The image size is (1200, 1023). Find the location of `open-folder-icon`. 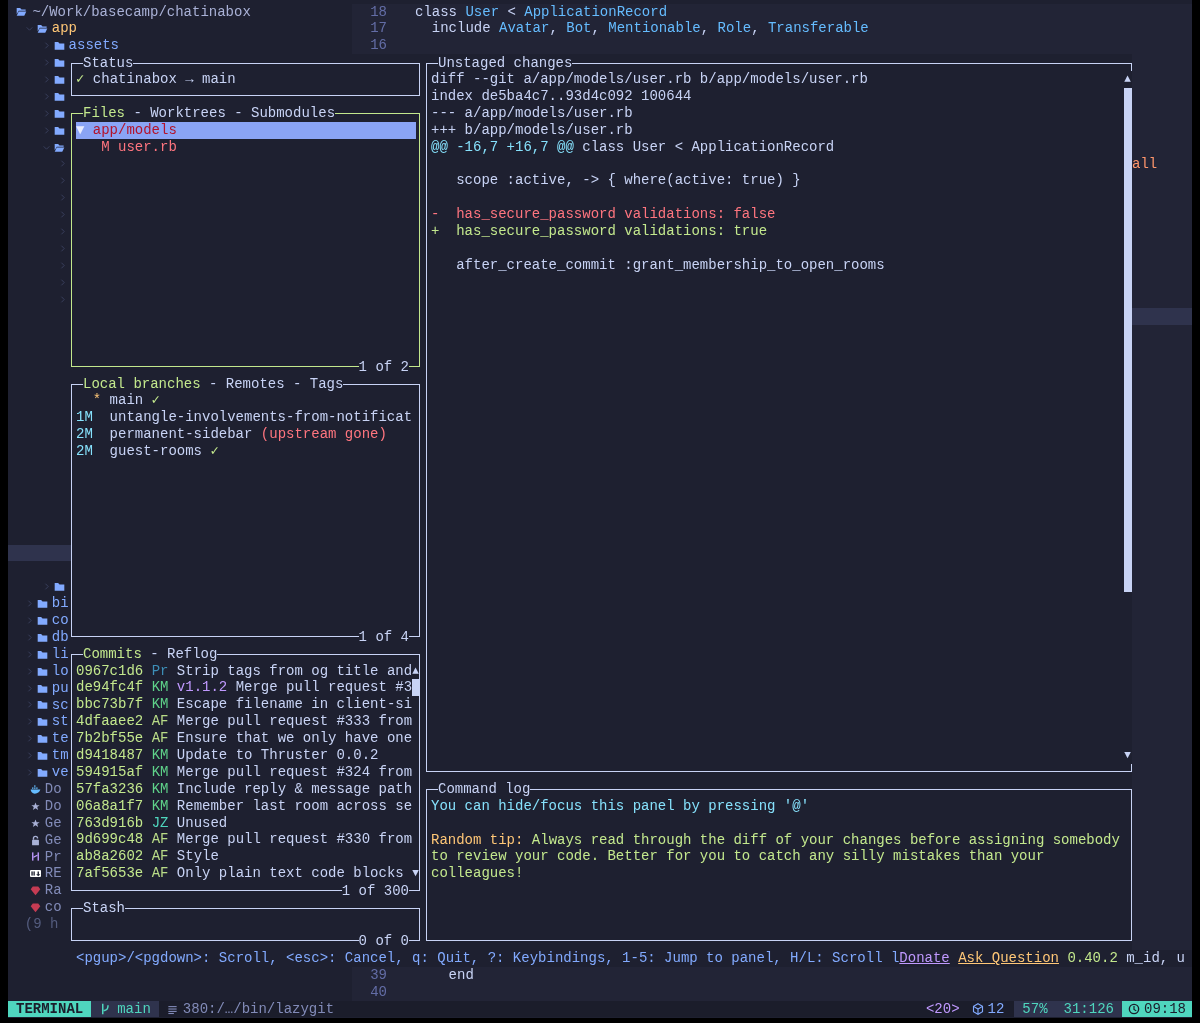

open-folder-icon is located at coordinates (22, 12).